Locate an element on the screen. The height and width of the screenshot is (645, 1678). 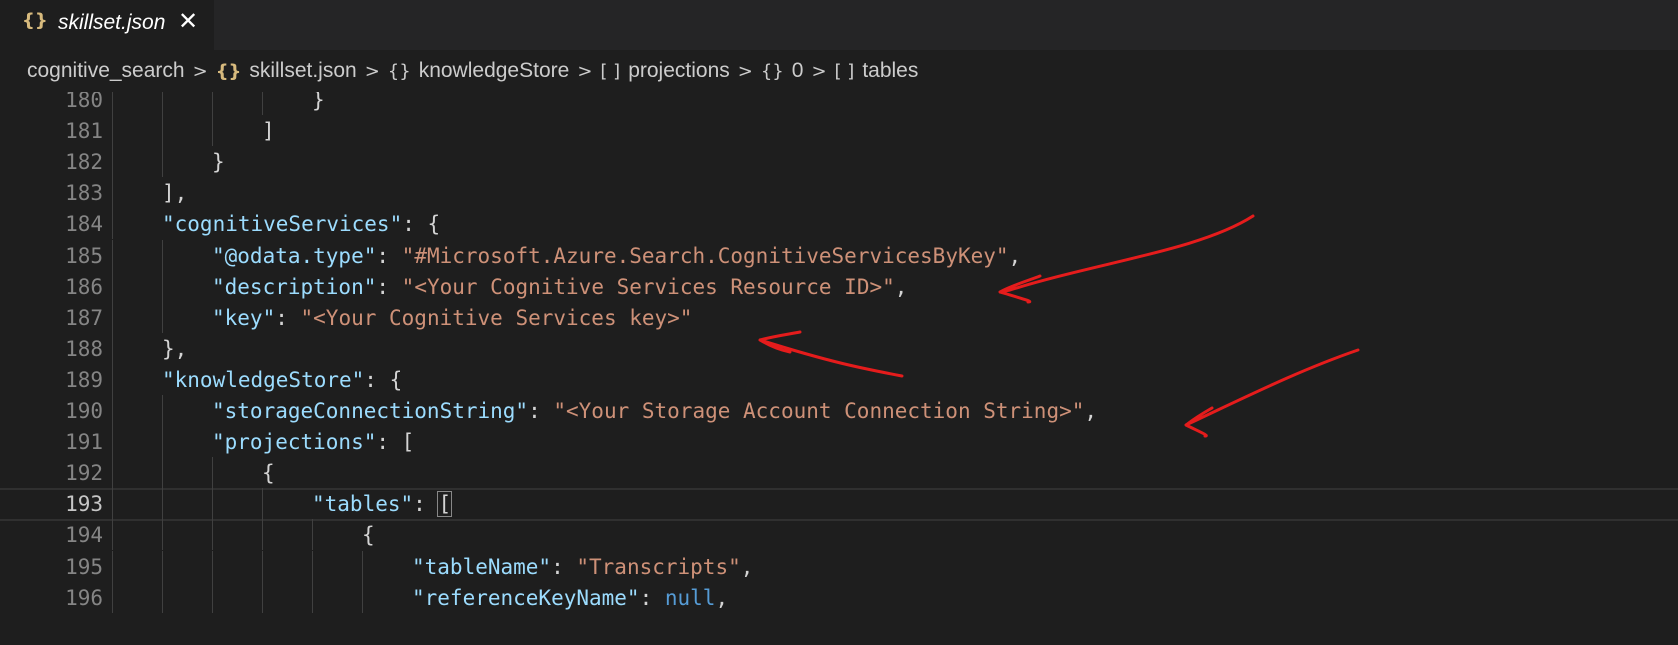
code-text: ], is located at coordinates (175, 193).